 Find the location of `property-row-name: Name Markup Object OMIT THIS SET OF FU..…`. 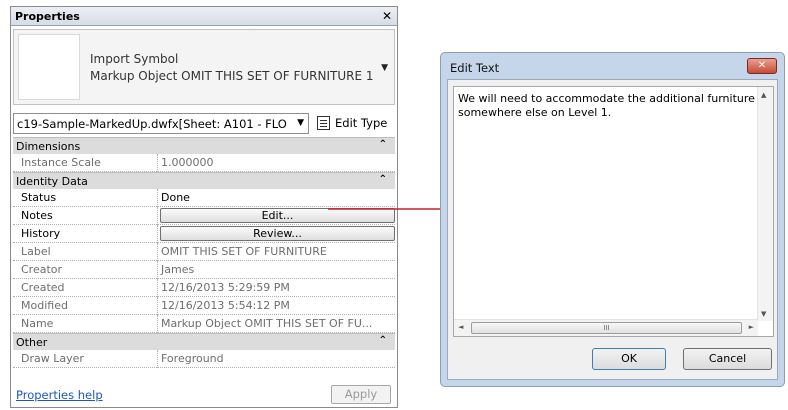

property-row-name: Name Markup Object OMIT THIS SET OF FU..… is located at coordinates (204, 324).